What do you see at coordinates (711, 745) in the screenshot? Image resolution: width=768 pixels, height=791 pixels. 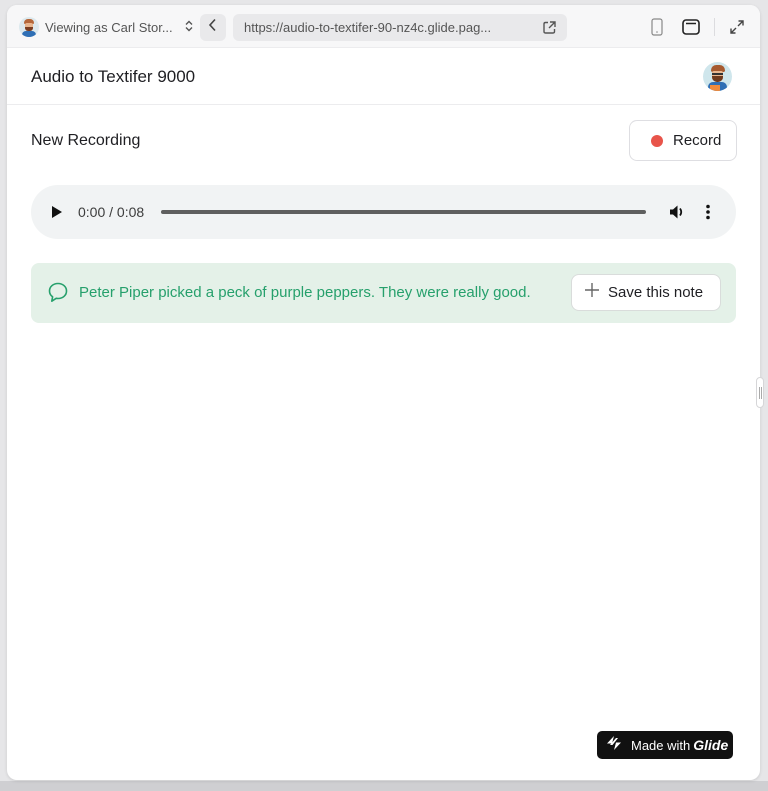 I see `badge-brand: Glide` at bounding box center [711, 745].